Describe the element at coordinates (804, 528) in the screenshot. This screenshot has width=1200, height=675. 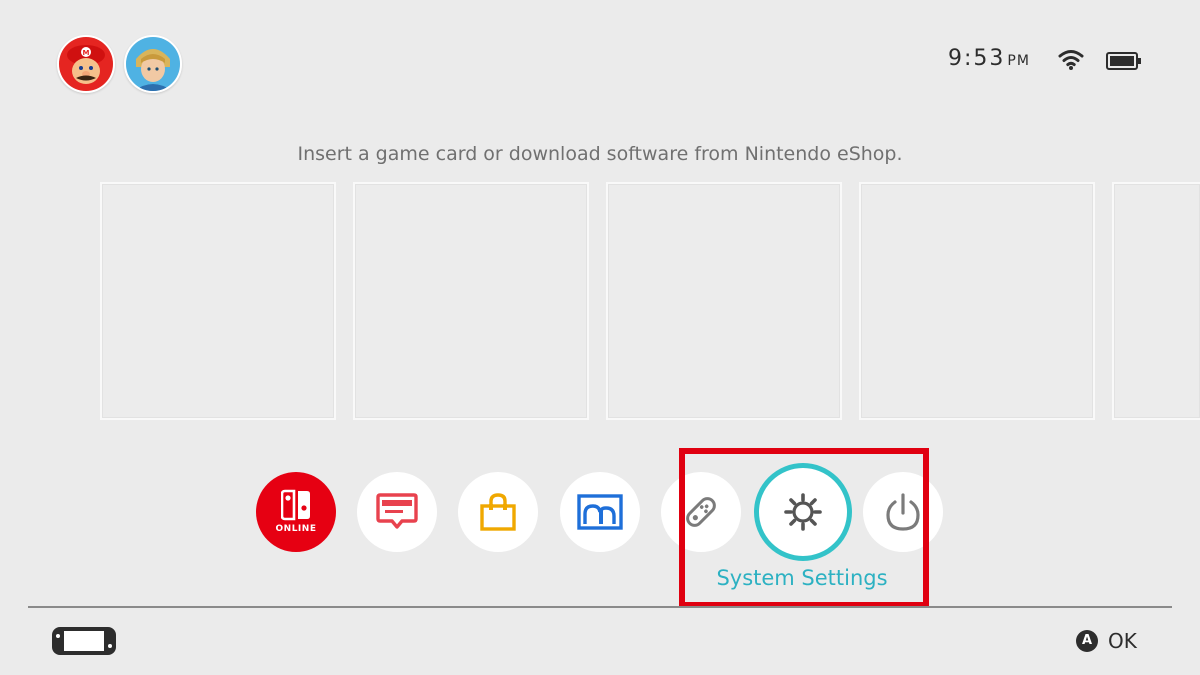
I see `highlight-box` at that location.